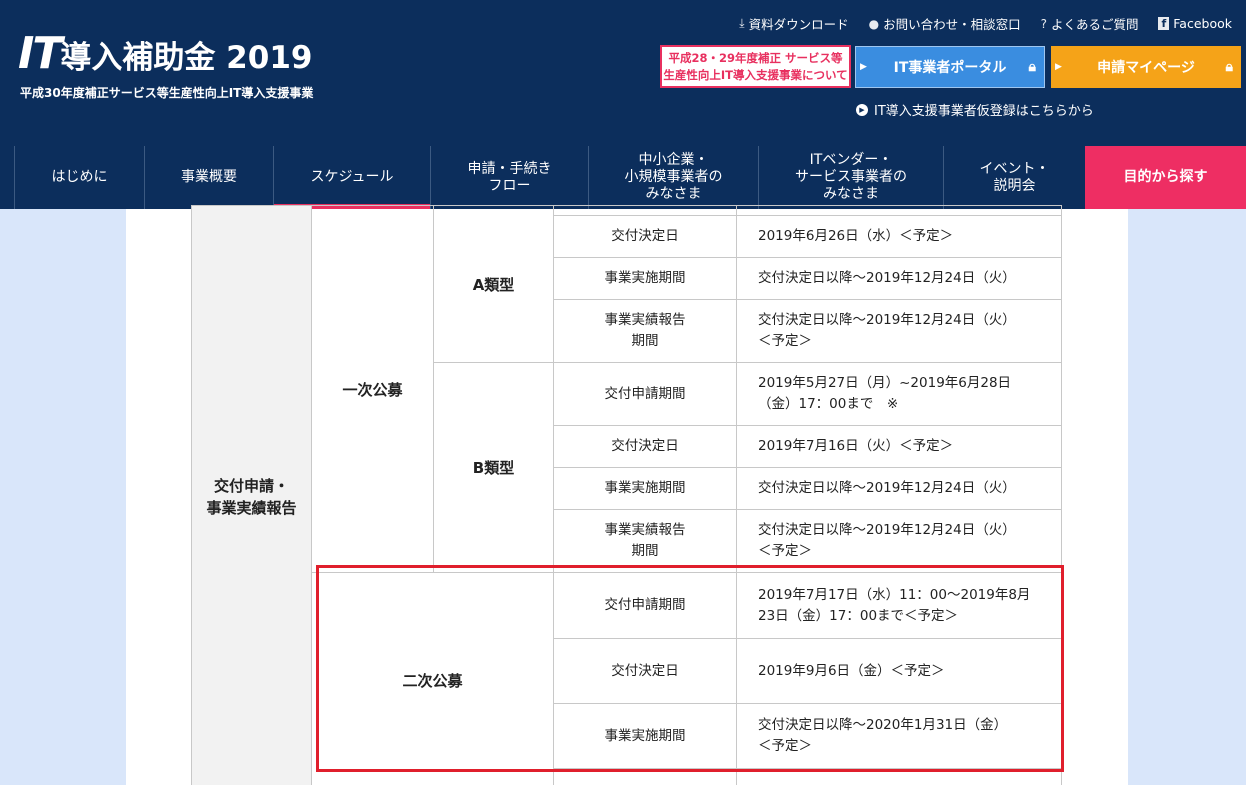  I want to click on nav-item-smb: 中小企業・ 小規模事業者の みなさま, so click(673, 177).